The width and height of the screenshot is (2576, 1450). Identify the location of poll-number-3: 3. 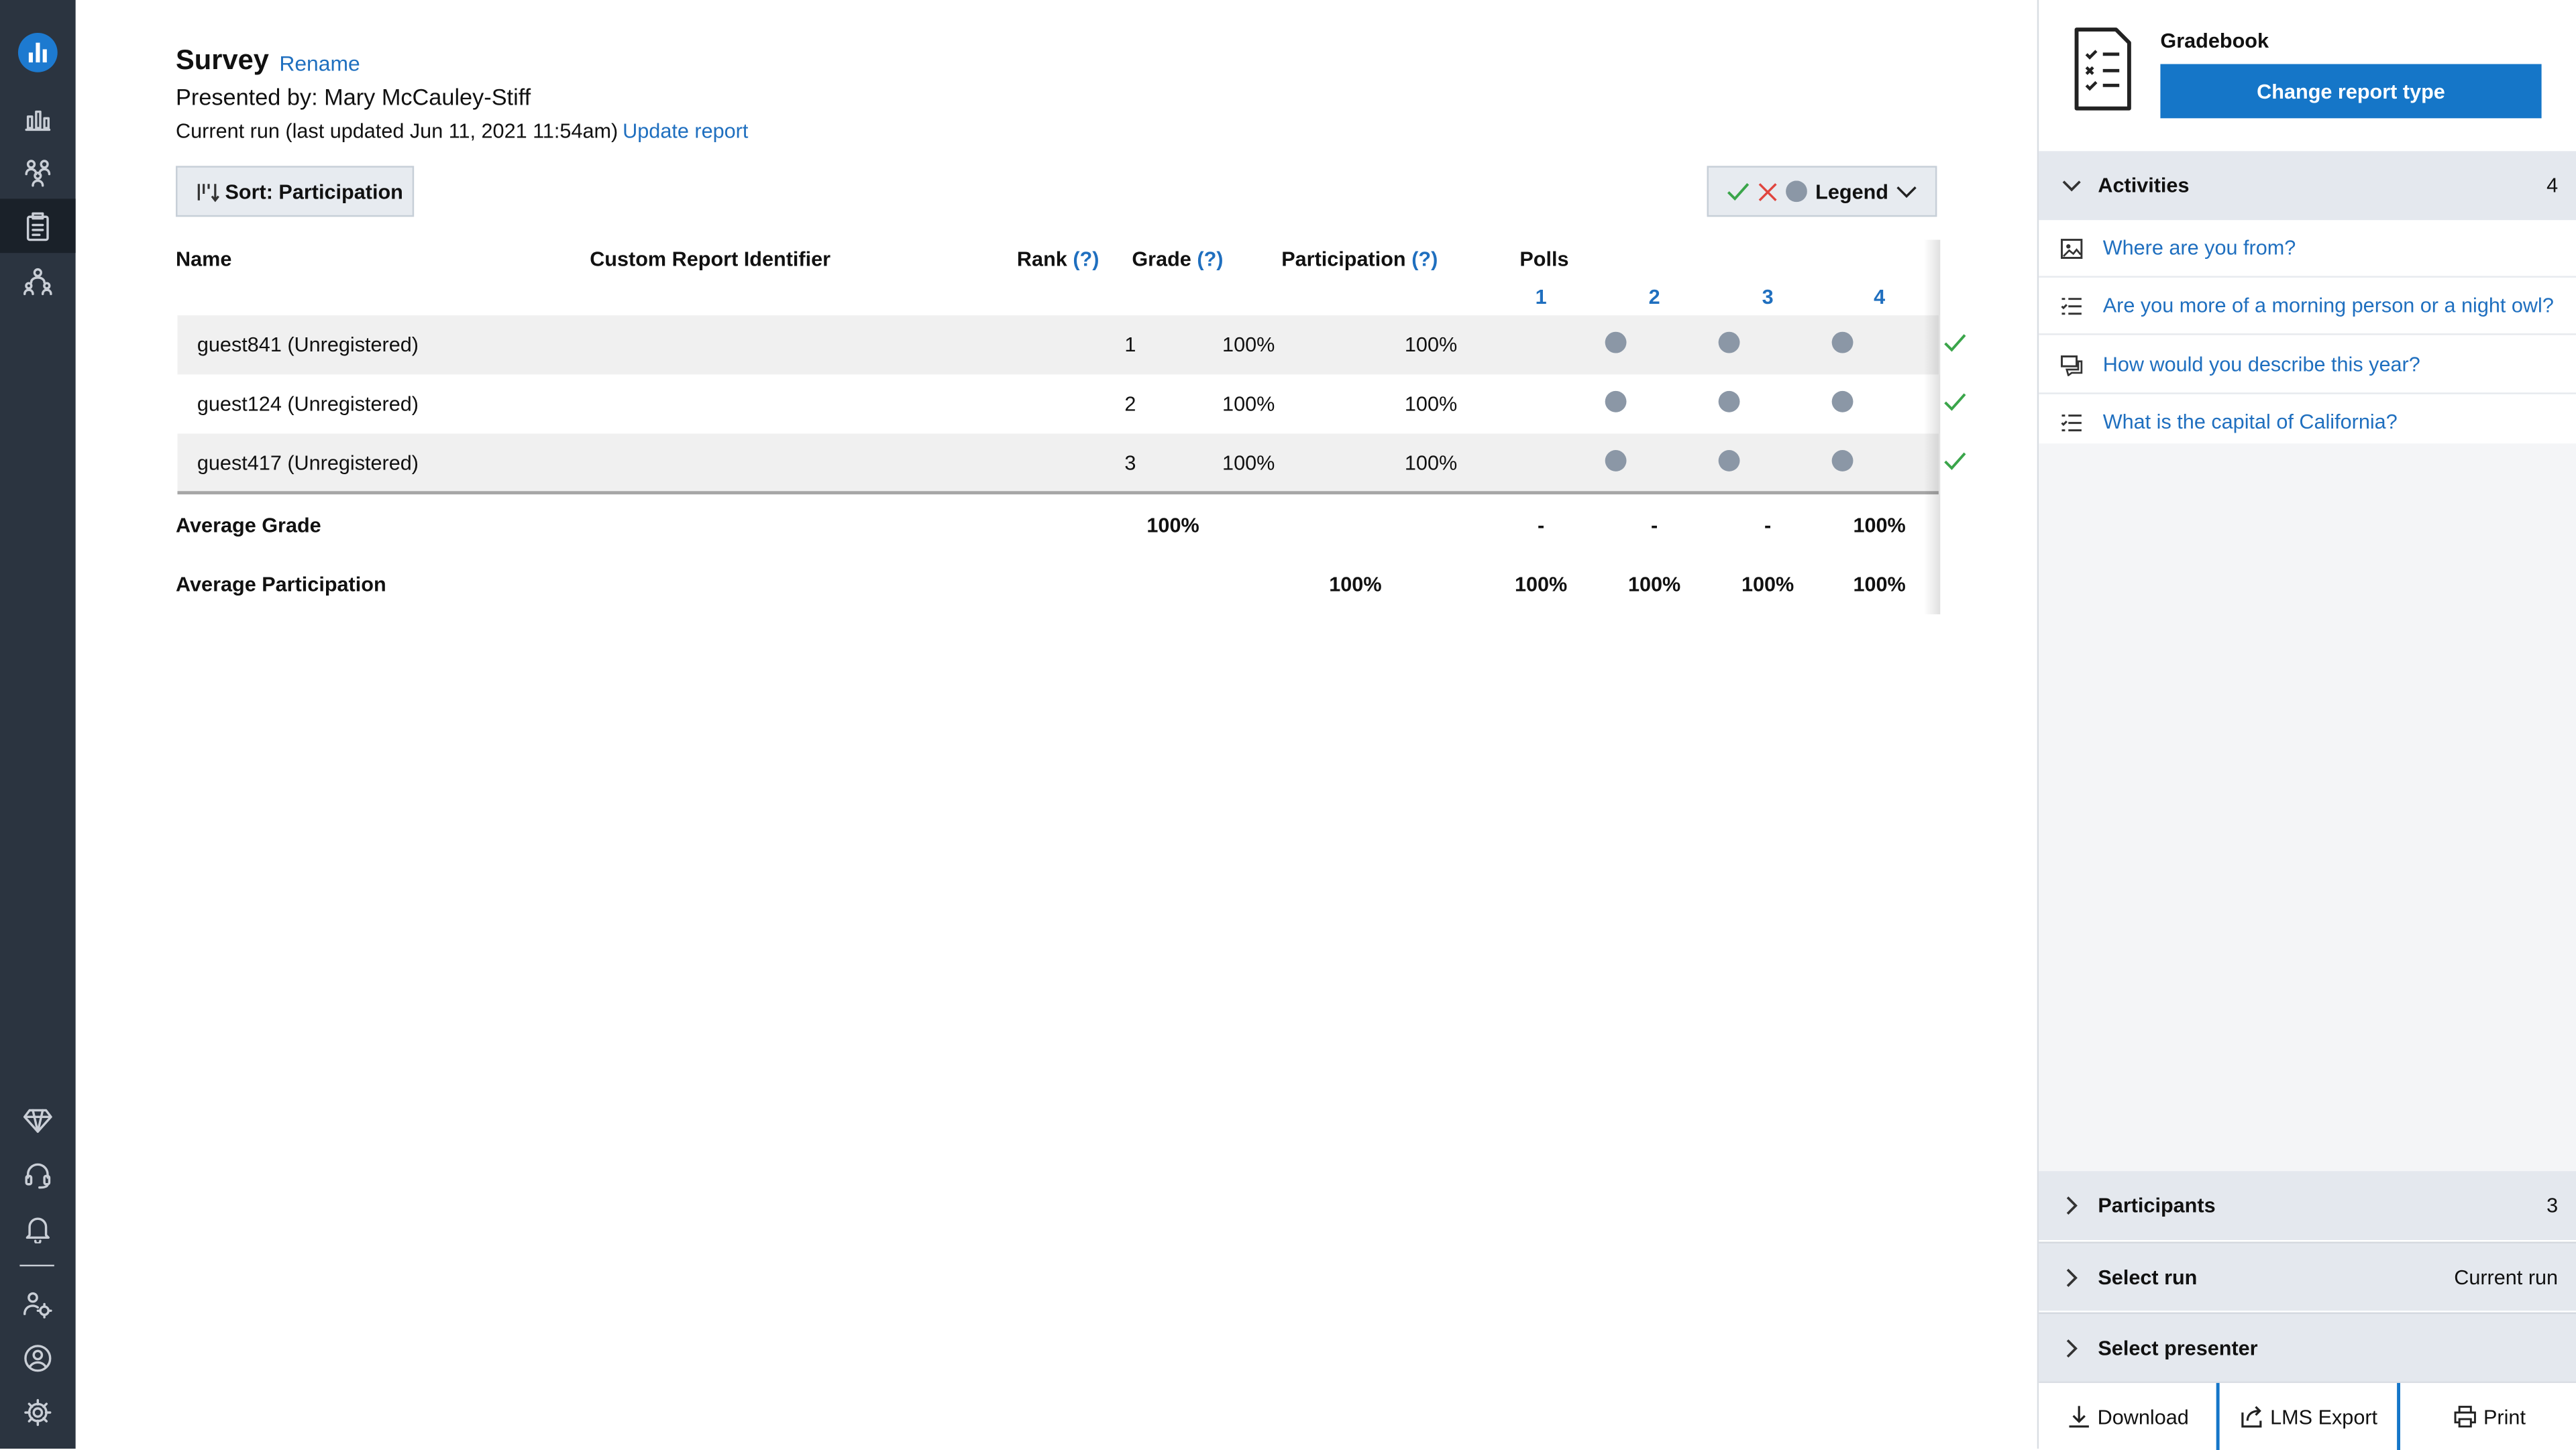
(1768, 297).